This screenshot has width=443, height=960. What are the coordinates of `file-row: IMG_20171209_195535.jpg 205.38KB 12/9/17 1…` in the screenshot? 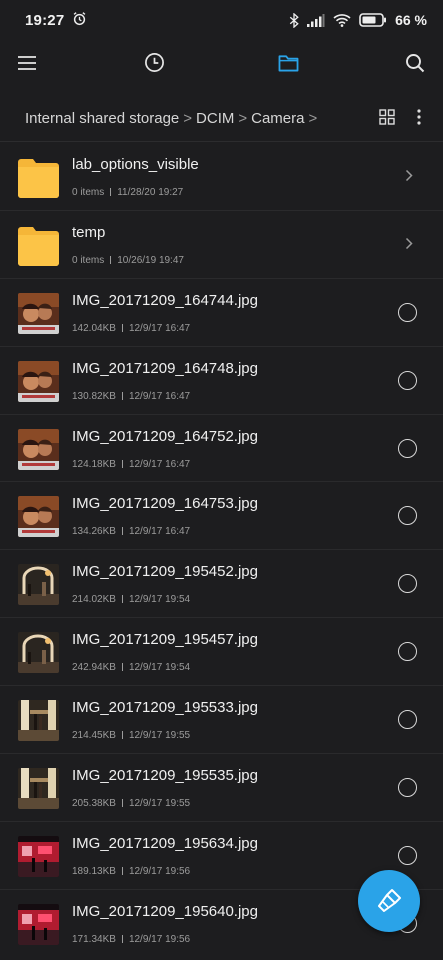 It's located at (221, 788).